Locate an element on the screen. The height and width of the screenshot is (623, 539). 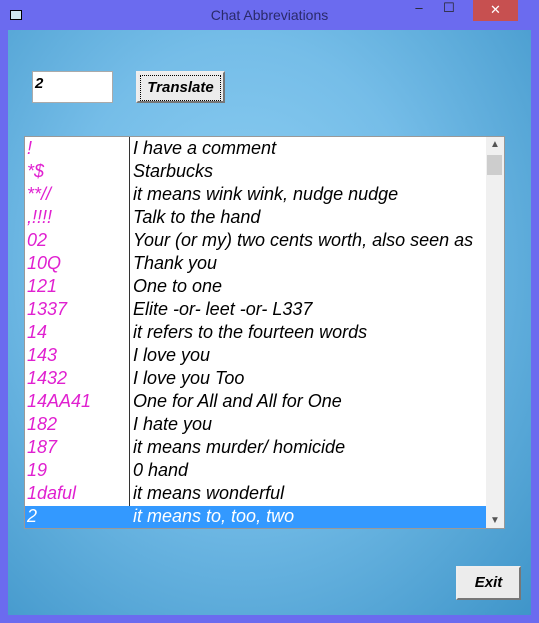
meaning: it means wink wink, nudge nudge is located at coordinates (266, 194).